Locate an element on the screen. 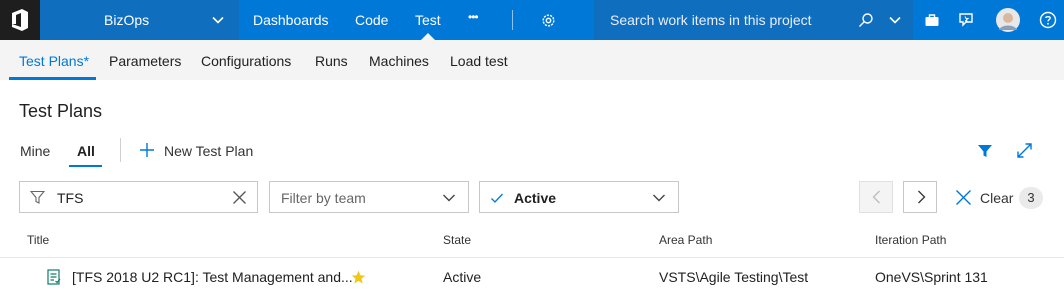 The height and width of the screenshot is (303, 1064). help-icon is located at coordinates (1048, 22).